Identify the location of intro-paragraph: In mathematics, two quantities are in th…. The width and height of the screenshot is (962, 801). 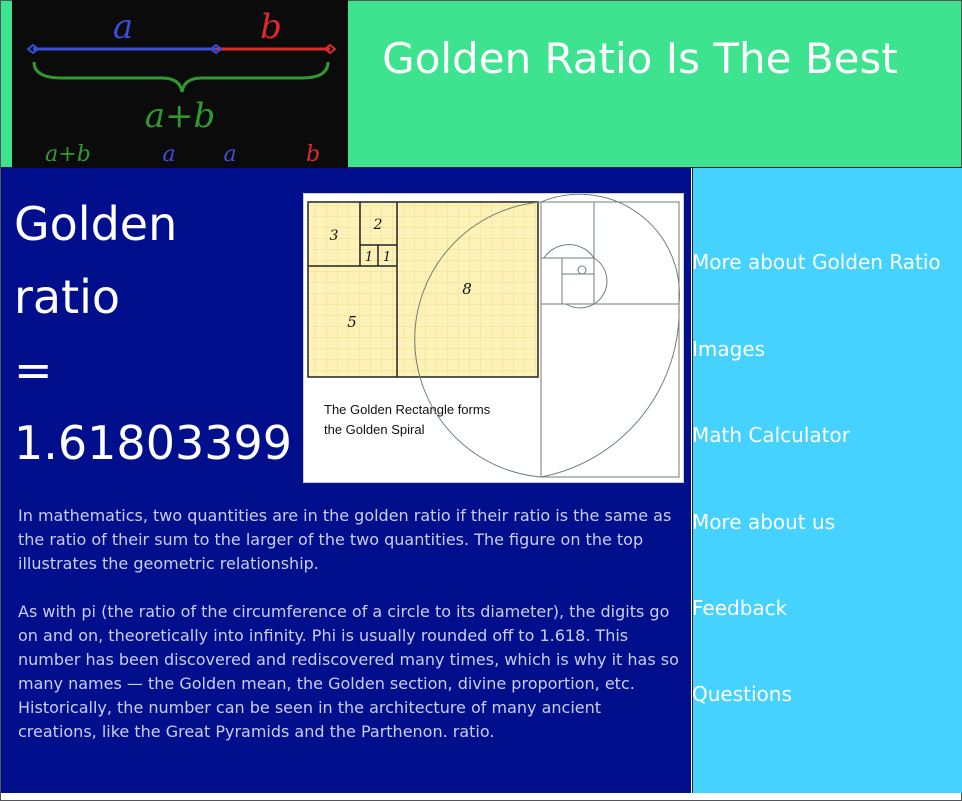
(345, 539).